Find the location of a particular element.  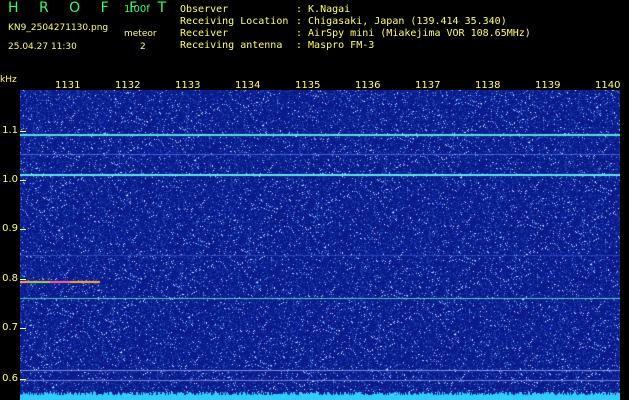

y-tick-label-0.6: 0.6 is located at coordinates (10, 378).